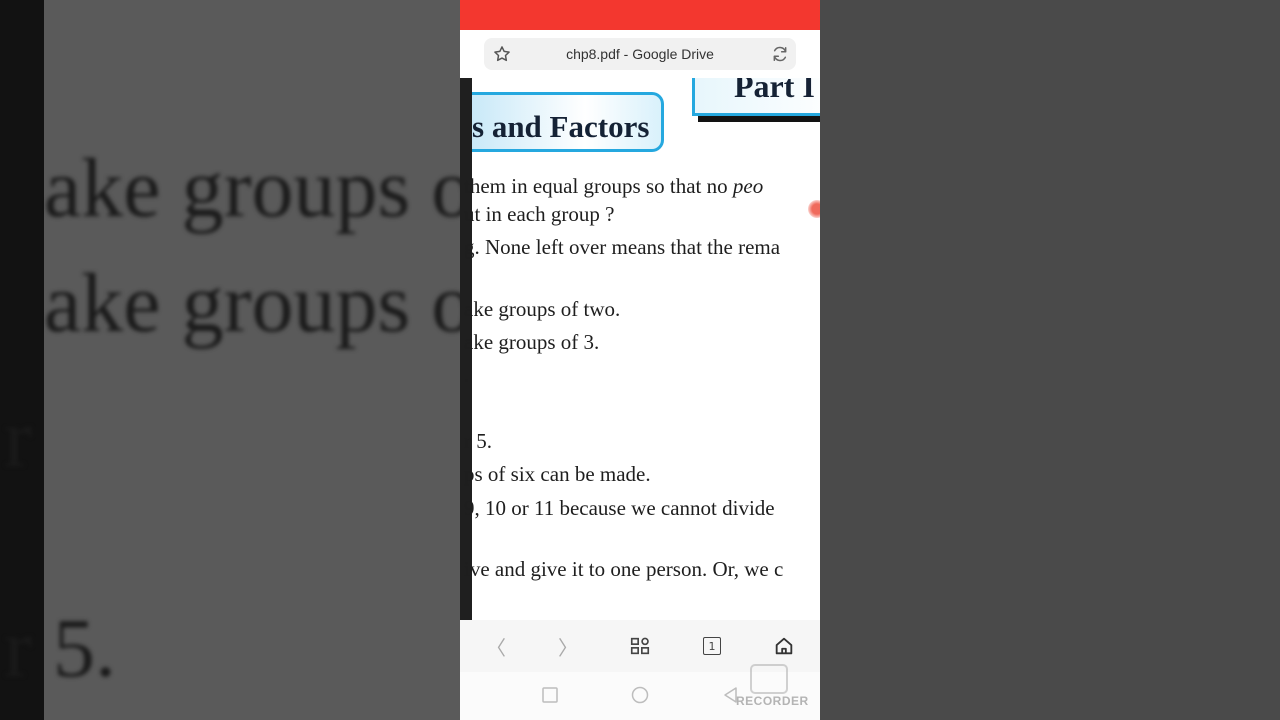 Image resolution: width=1280 pixels, height=720 pixels. I want to click on grid-menu-icon, so click(640, 646).